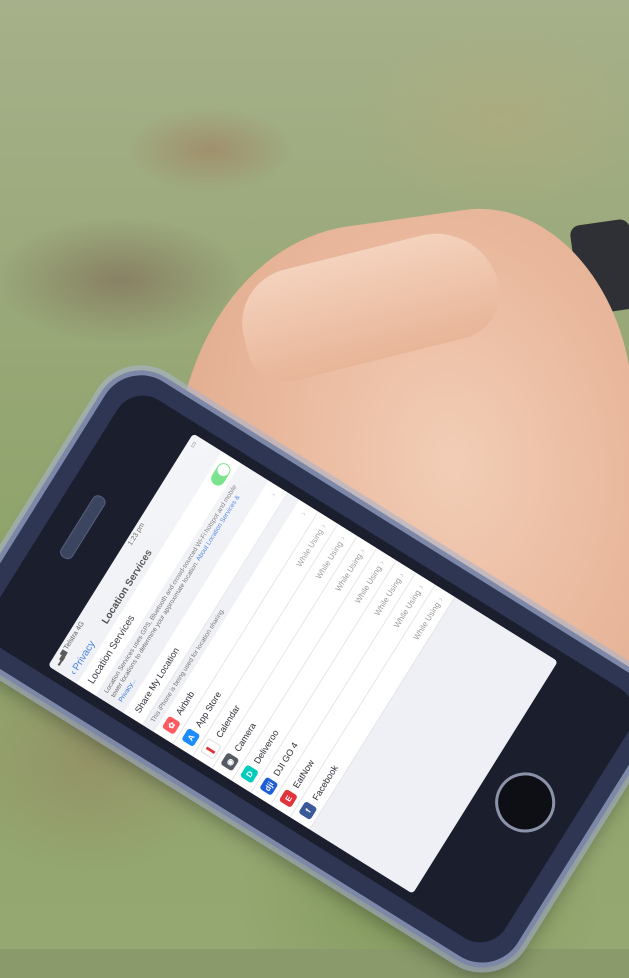 The image size is (629, 978). I want to click on airbnb-icon: ✿, so click(171, 725).